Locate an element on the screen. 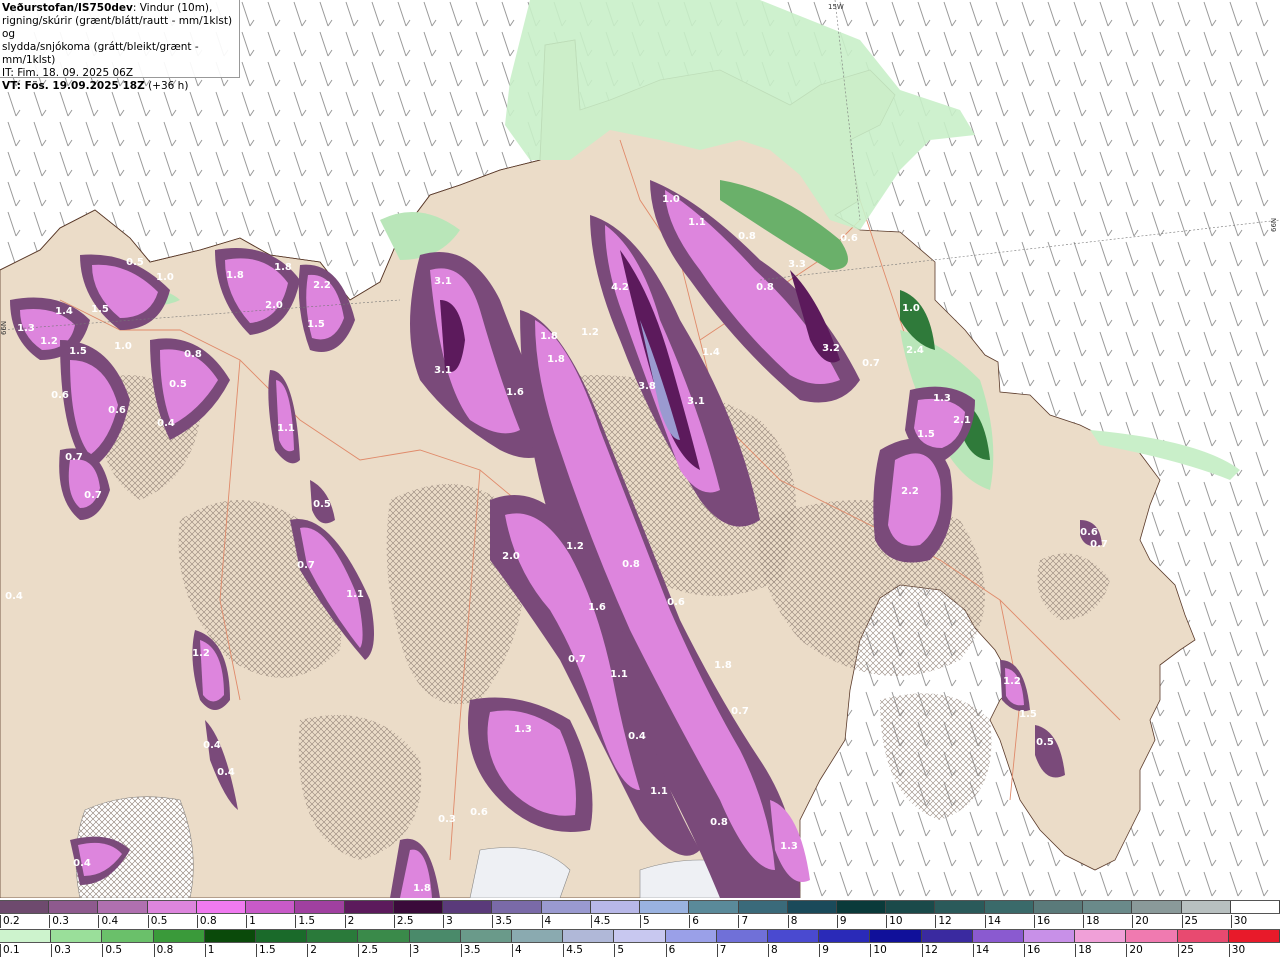 This screenshot has height=958, width=1280. scale-tick-label: 4.5 is located at coordinates (573, 950).